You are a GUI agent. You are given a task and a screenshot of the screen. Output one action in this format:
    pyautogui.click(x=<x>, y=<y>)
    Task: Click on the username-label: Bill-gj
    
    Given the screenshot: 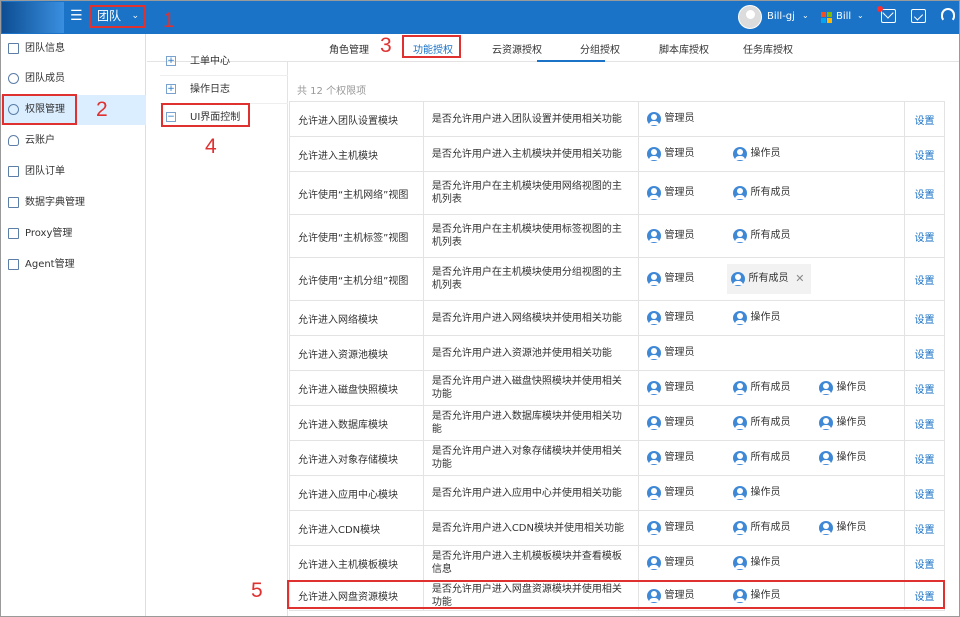 What is the action you would take?
    pyautogui.click(x=781, y=16)
    